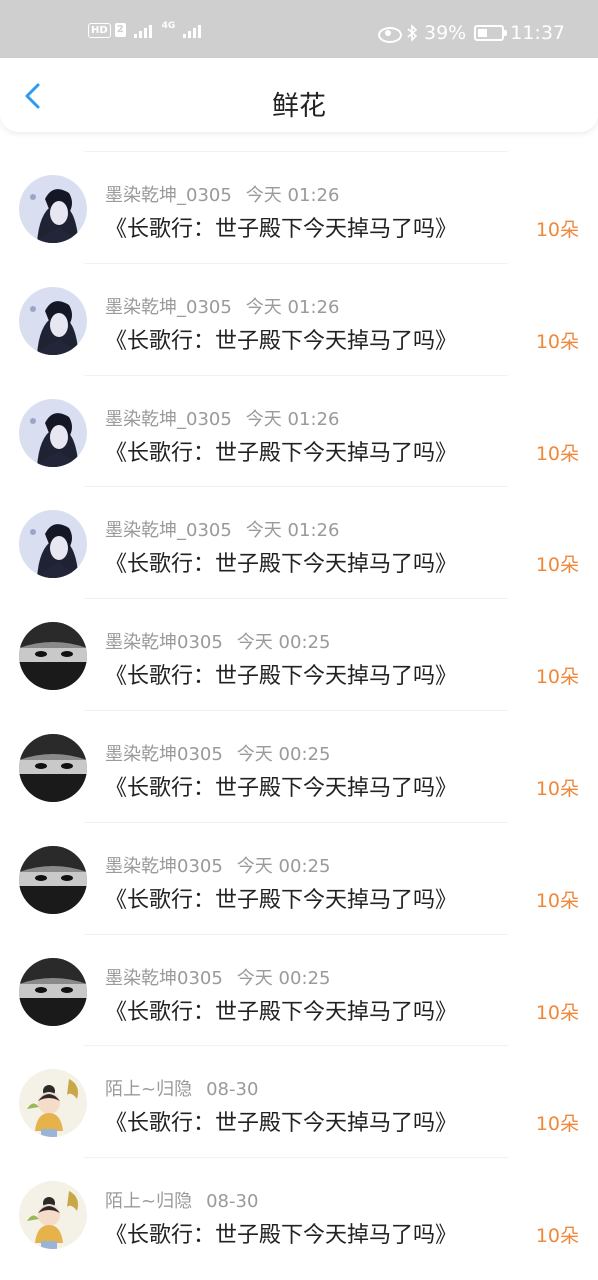 The image size is (598, 1280). What do you see at coordinates (537, 33) in the screenshot?
I see `clock: 11:37` at bounding box center [537, 33].